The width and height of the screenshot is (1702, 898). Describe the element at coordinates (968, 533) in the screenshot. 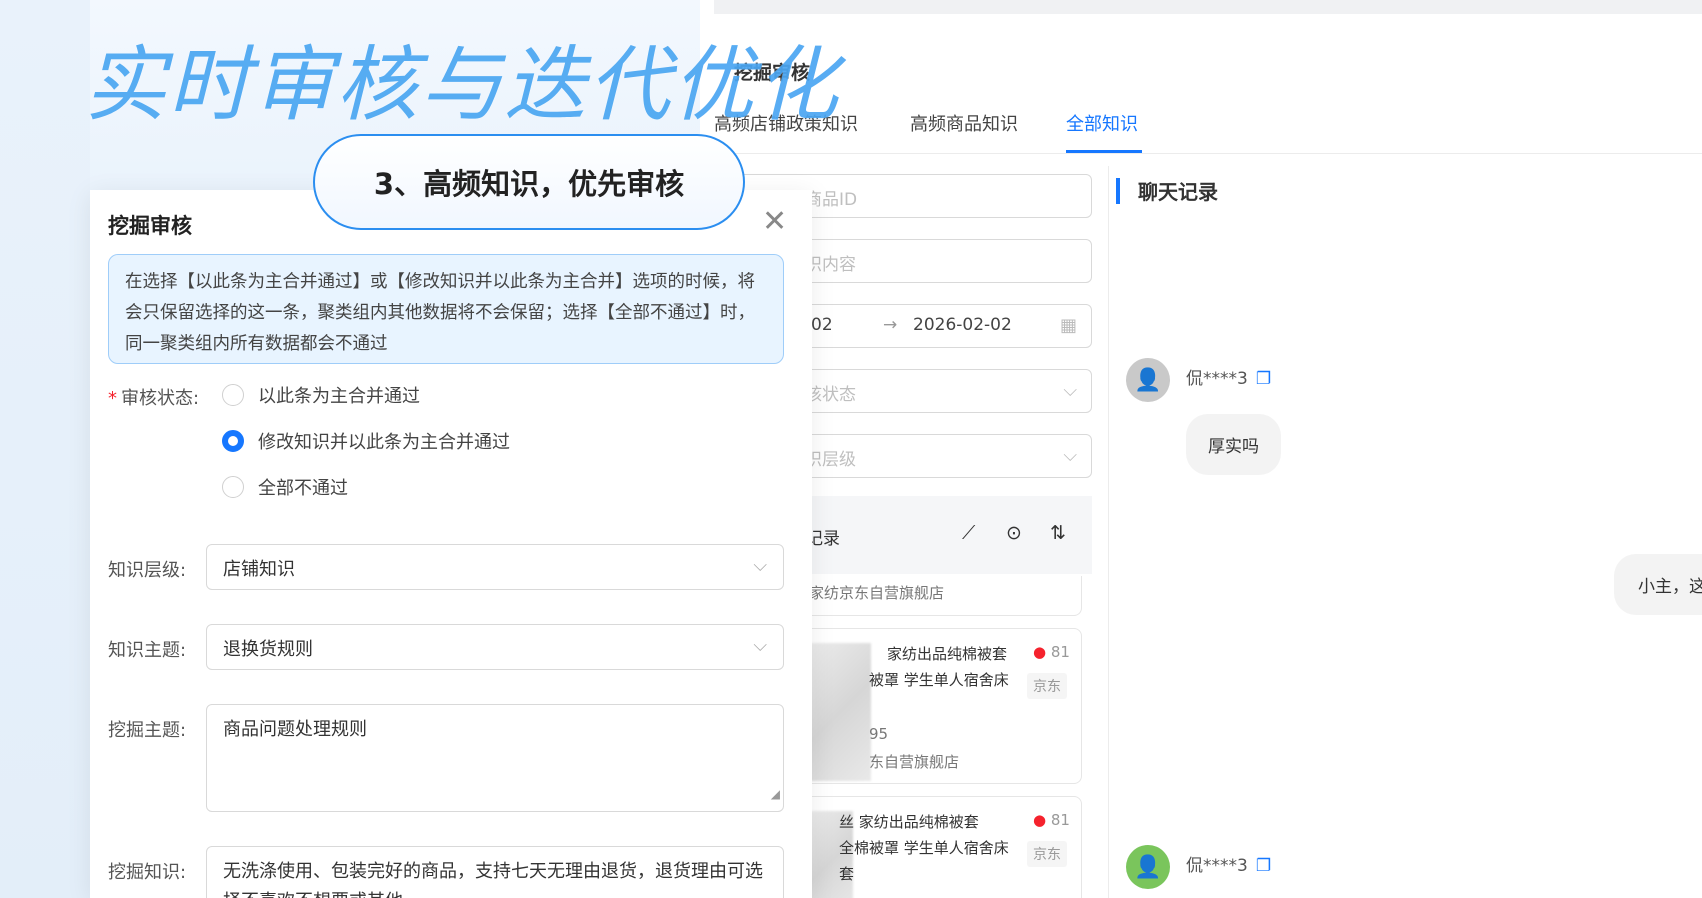

I see `trend-icon: ⟋` at that location.